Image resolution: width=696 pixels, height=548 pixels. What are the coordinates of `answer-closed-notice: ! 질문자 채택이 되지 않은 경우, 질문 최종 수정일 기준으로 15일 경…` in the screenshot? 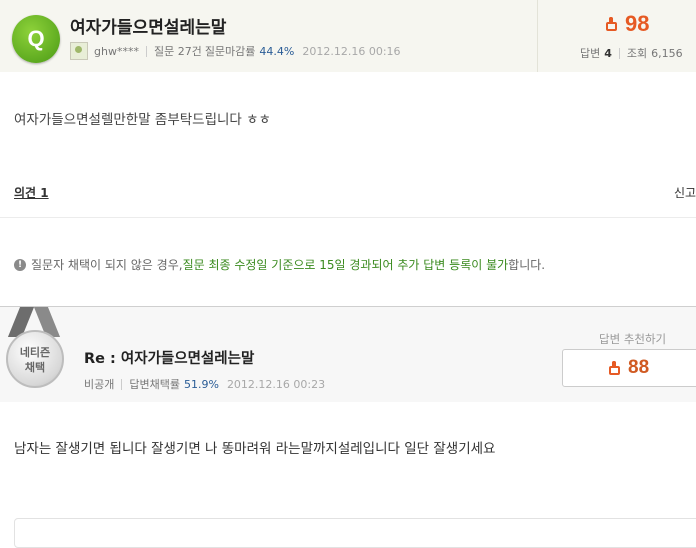 It's located at (279, 264).